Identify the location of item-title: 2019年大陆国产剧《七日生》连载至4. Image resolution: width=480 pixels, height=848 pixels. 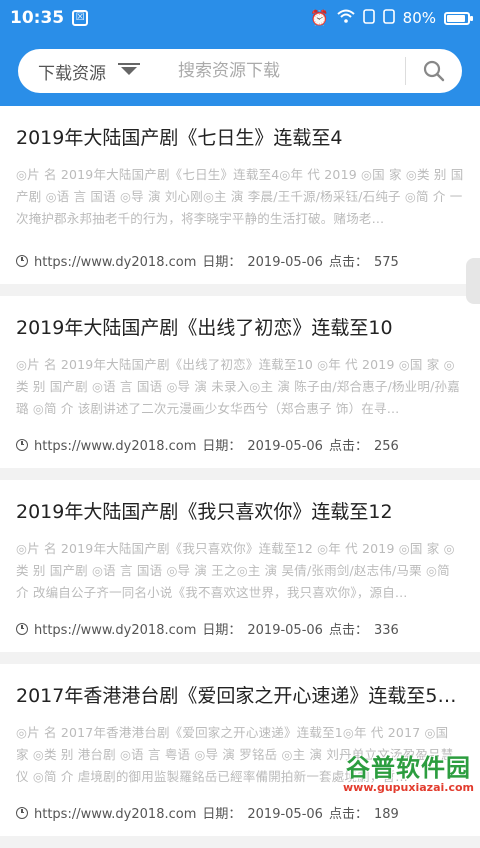
(240, 138).